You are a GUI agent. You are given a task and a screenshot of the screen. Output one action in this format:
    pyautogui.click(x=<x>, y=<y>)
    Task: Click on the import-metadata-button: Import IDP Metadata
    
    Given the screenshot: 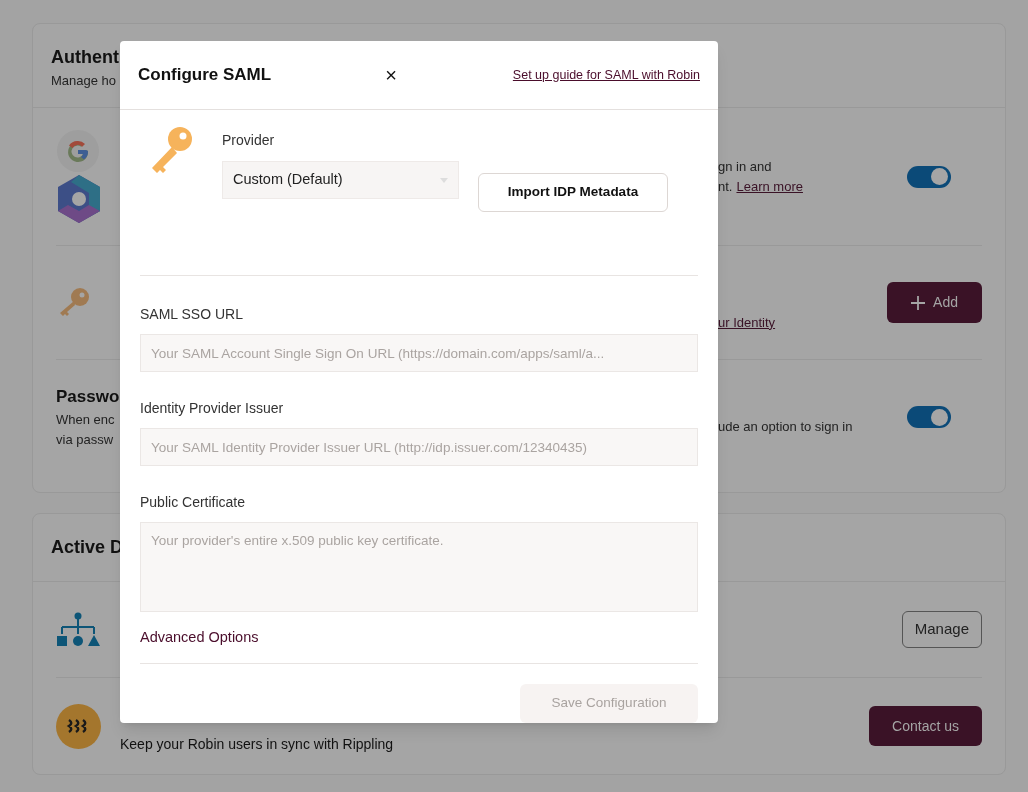 What is the action you would take?
    pyautogui.click(x=573, y=192)
    